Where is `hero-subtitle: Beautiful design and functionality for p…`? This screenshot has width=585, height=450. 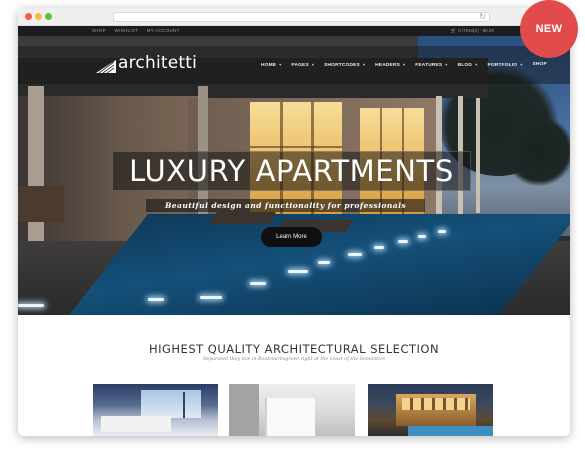 hero-subtitle: Beautiful design and functionality for p… is located at coordinates (285, 205).